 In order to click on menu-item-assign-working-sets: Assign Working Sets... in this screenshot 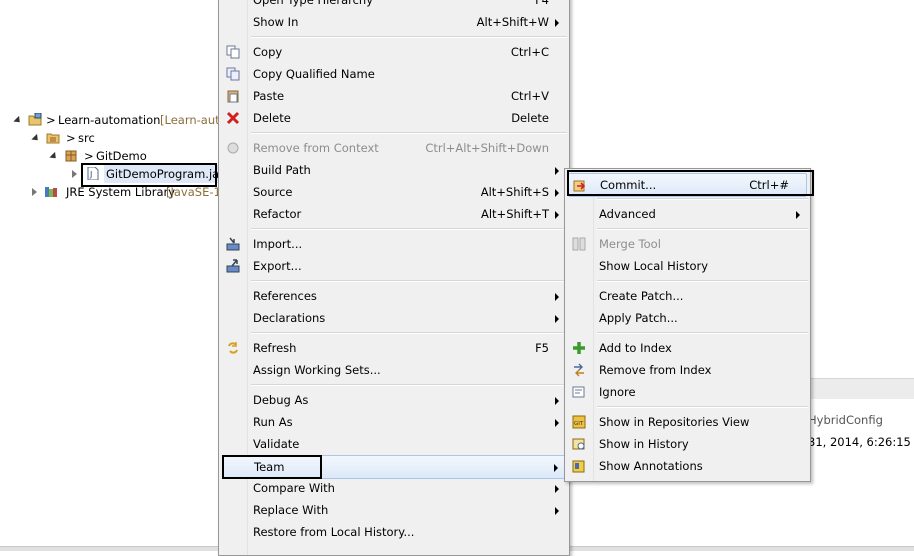, I will do `click(394, 370)`.